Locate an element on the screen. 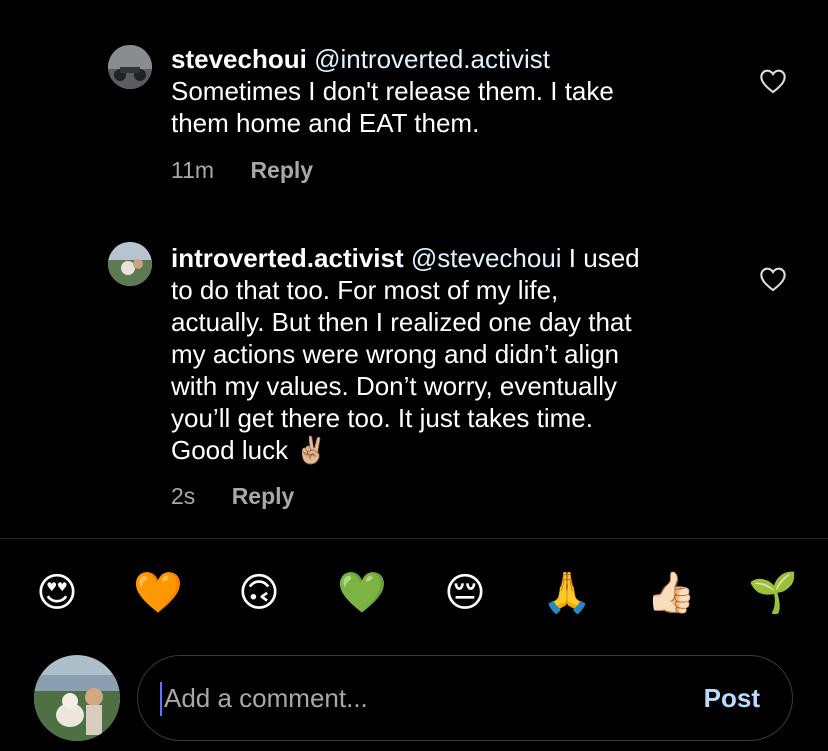 This screenshot has width=828, height=751. emoji-seedling-button: 🌱 is located at coordinates (773, 593).